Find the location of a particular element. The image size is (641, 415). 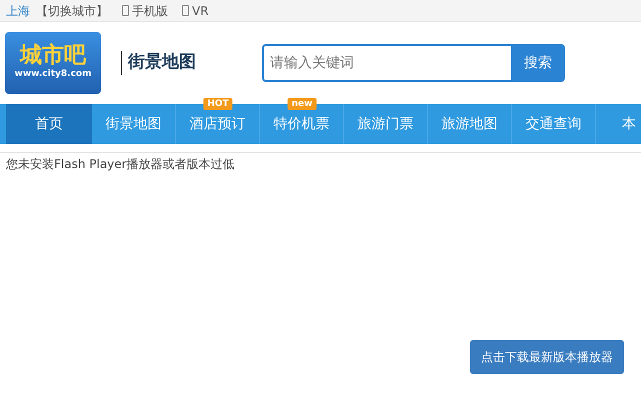

flash-message: 您未安装Flash Player播放器或者版本过低 is located at coordinates (121, 164).